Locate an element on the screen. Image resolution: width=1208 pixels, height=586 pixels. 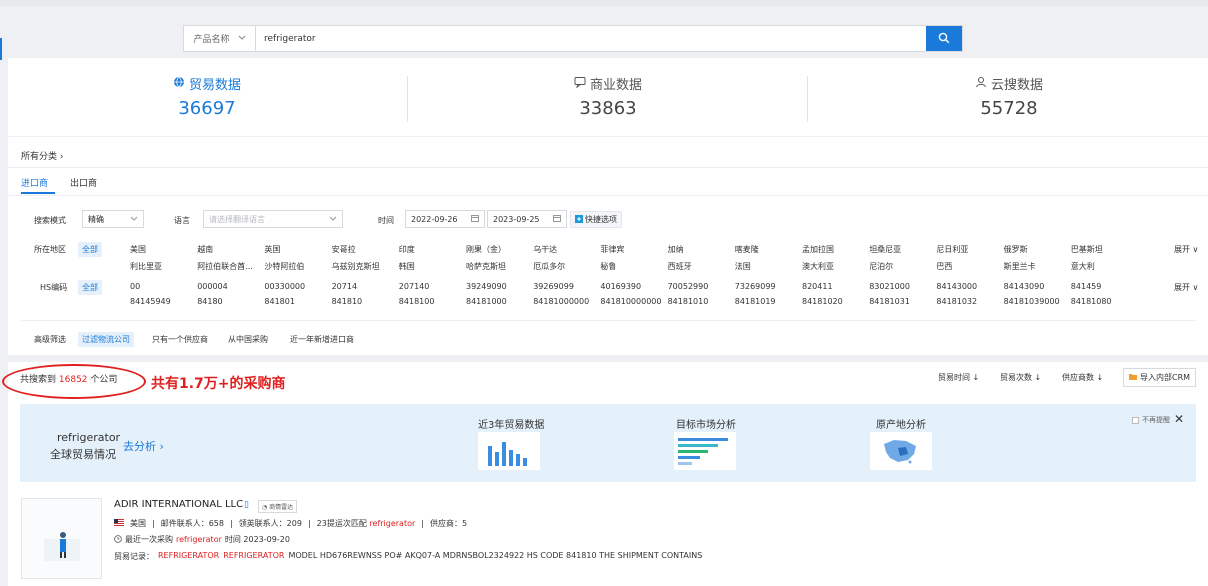
hs-code-item: 73269099 is located at coordinates (755, 286).